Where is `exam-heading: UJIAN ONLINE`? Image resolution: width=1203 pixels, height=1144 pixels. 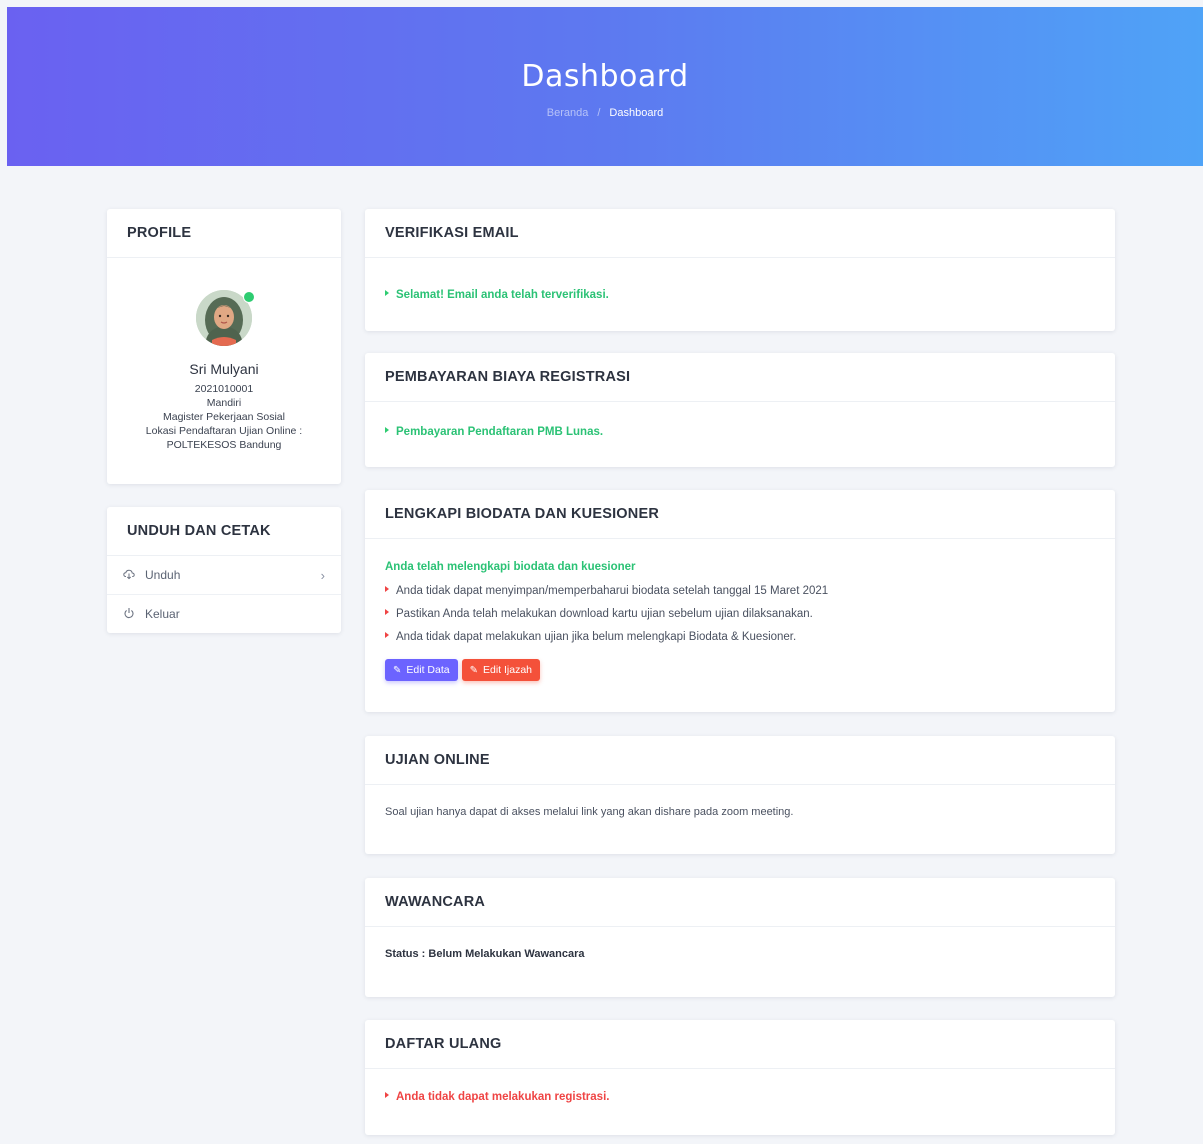
exam-heading: UJIAN ONLINE is located at coordinates (740, 760).